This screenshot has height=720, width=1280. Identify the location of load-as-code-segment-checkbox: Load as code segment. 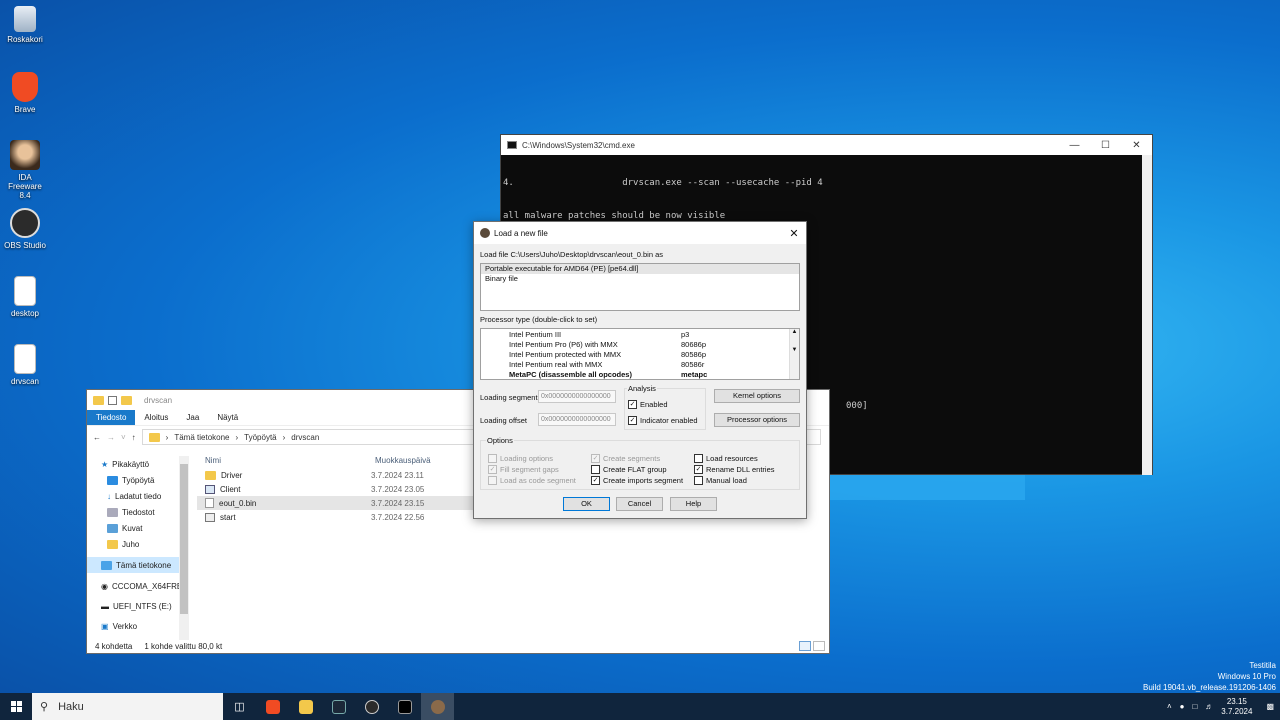
(532, 480).